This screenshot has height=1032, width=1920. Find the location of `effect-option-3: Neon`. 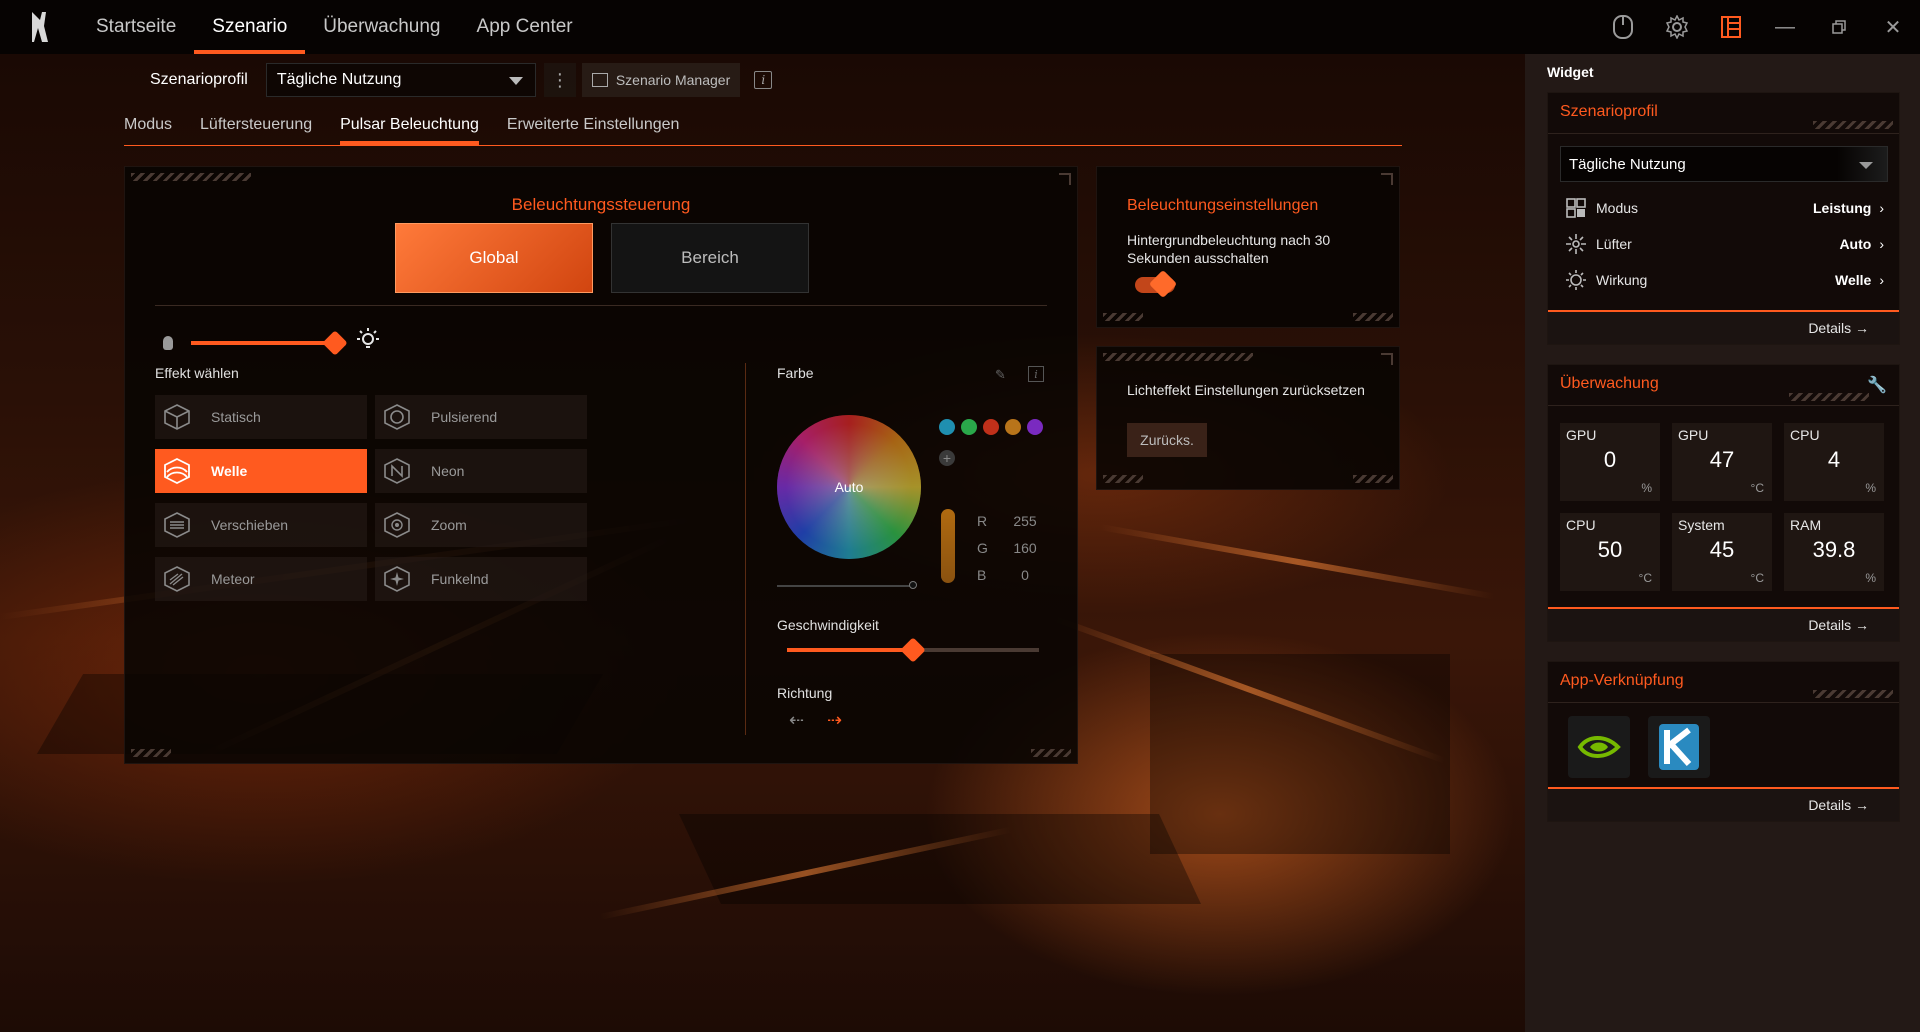

effect-option-3: Neon is located at coordinates (481, 471).